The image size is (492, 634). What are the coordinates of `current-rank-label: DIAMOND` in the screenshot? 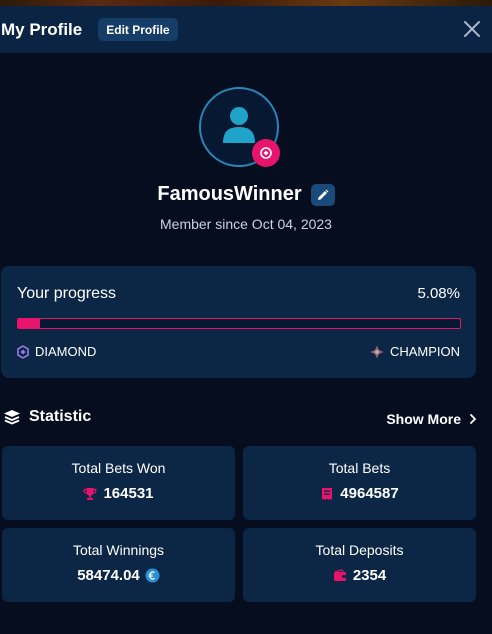 It's located at (66, 351).